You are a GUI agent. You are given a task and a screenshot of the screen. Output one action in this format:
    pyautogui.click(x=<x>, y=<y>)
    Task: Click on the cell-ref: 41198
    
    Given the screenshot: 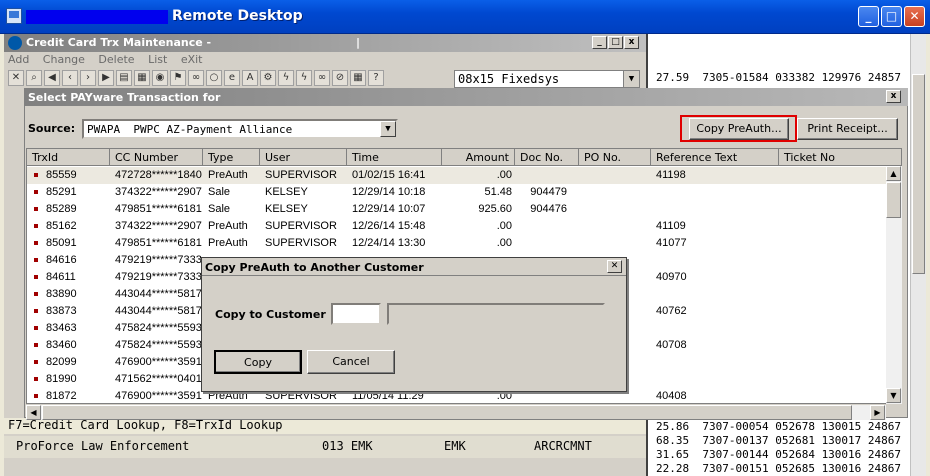 What is the action you would take?
    pyautogui.click(x=671, y=175)
    